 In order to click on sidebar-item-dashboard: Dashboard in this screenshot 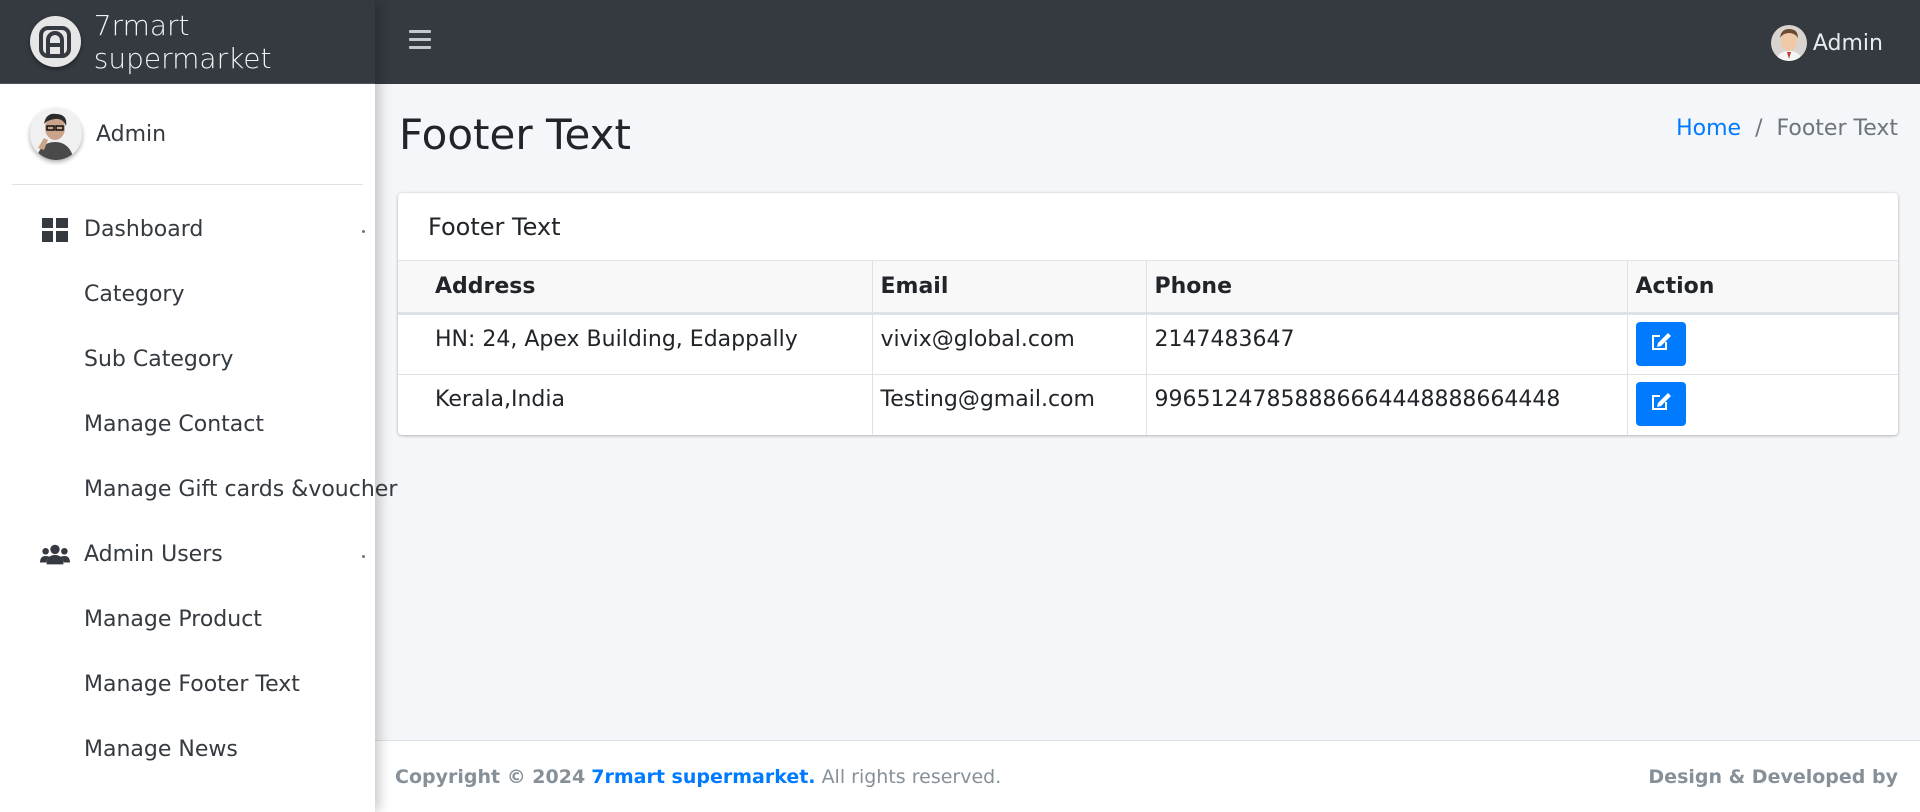, I will do `click(187, 229)`.